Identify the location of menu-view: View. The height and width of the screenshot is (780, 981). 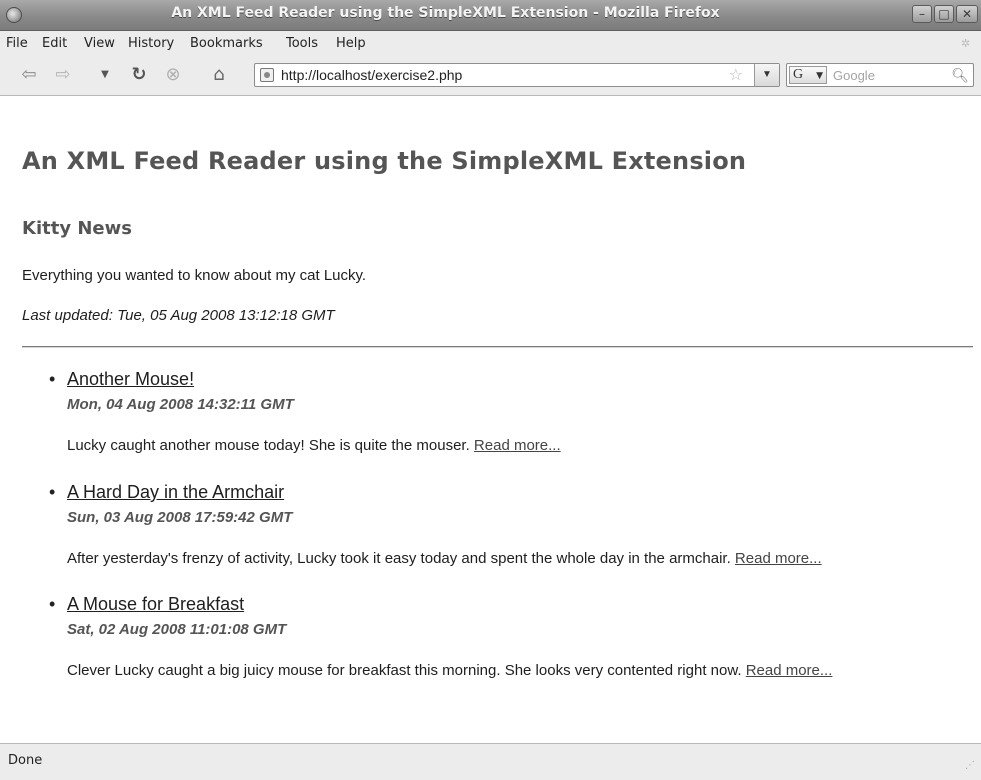
(99, 43).